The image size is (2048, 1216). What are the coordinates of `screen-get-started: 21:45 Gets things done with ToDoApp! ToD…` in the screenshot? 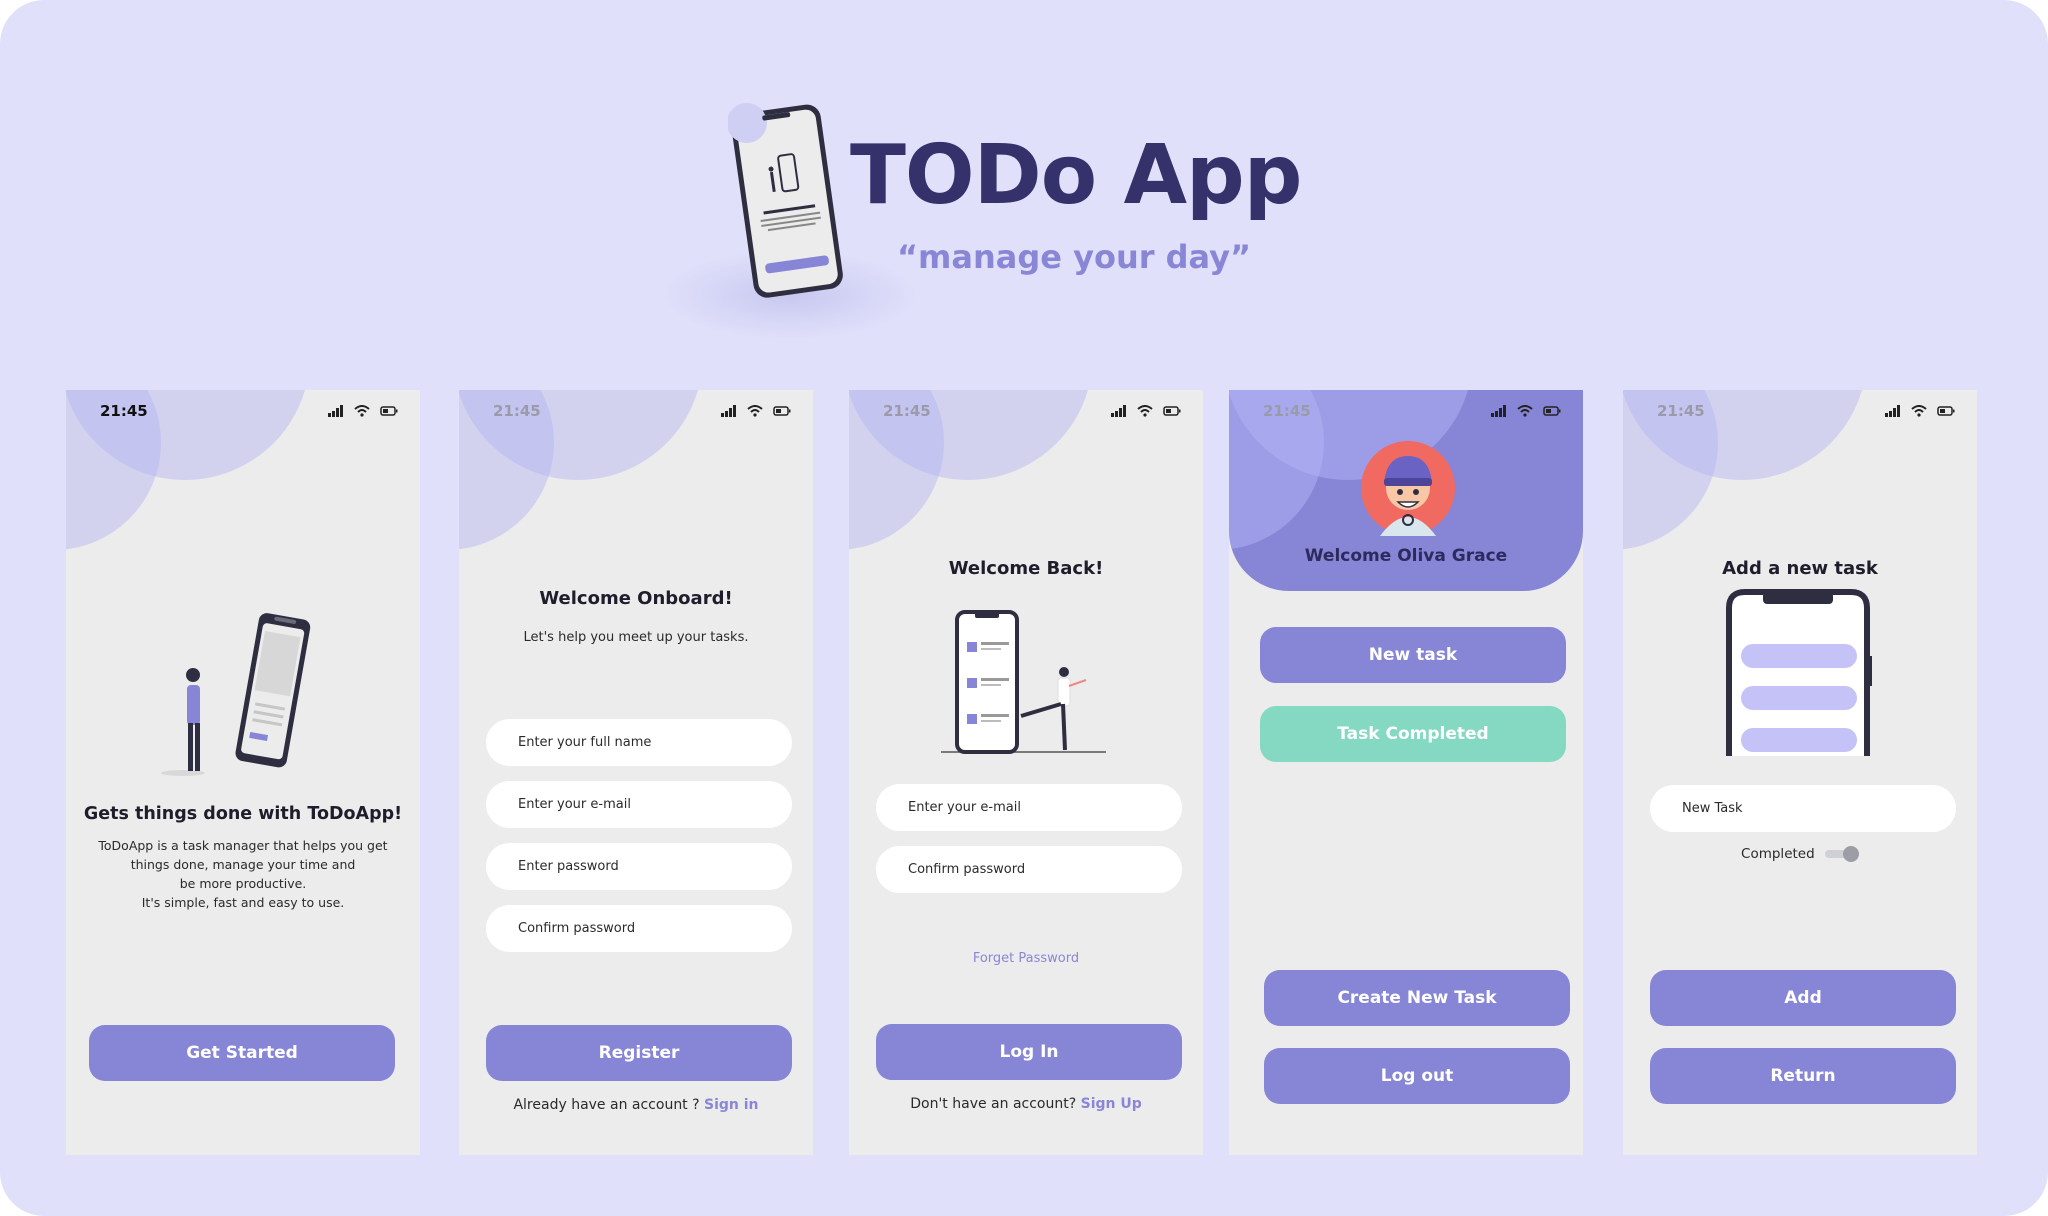 It's located at (243, 772).